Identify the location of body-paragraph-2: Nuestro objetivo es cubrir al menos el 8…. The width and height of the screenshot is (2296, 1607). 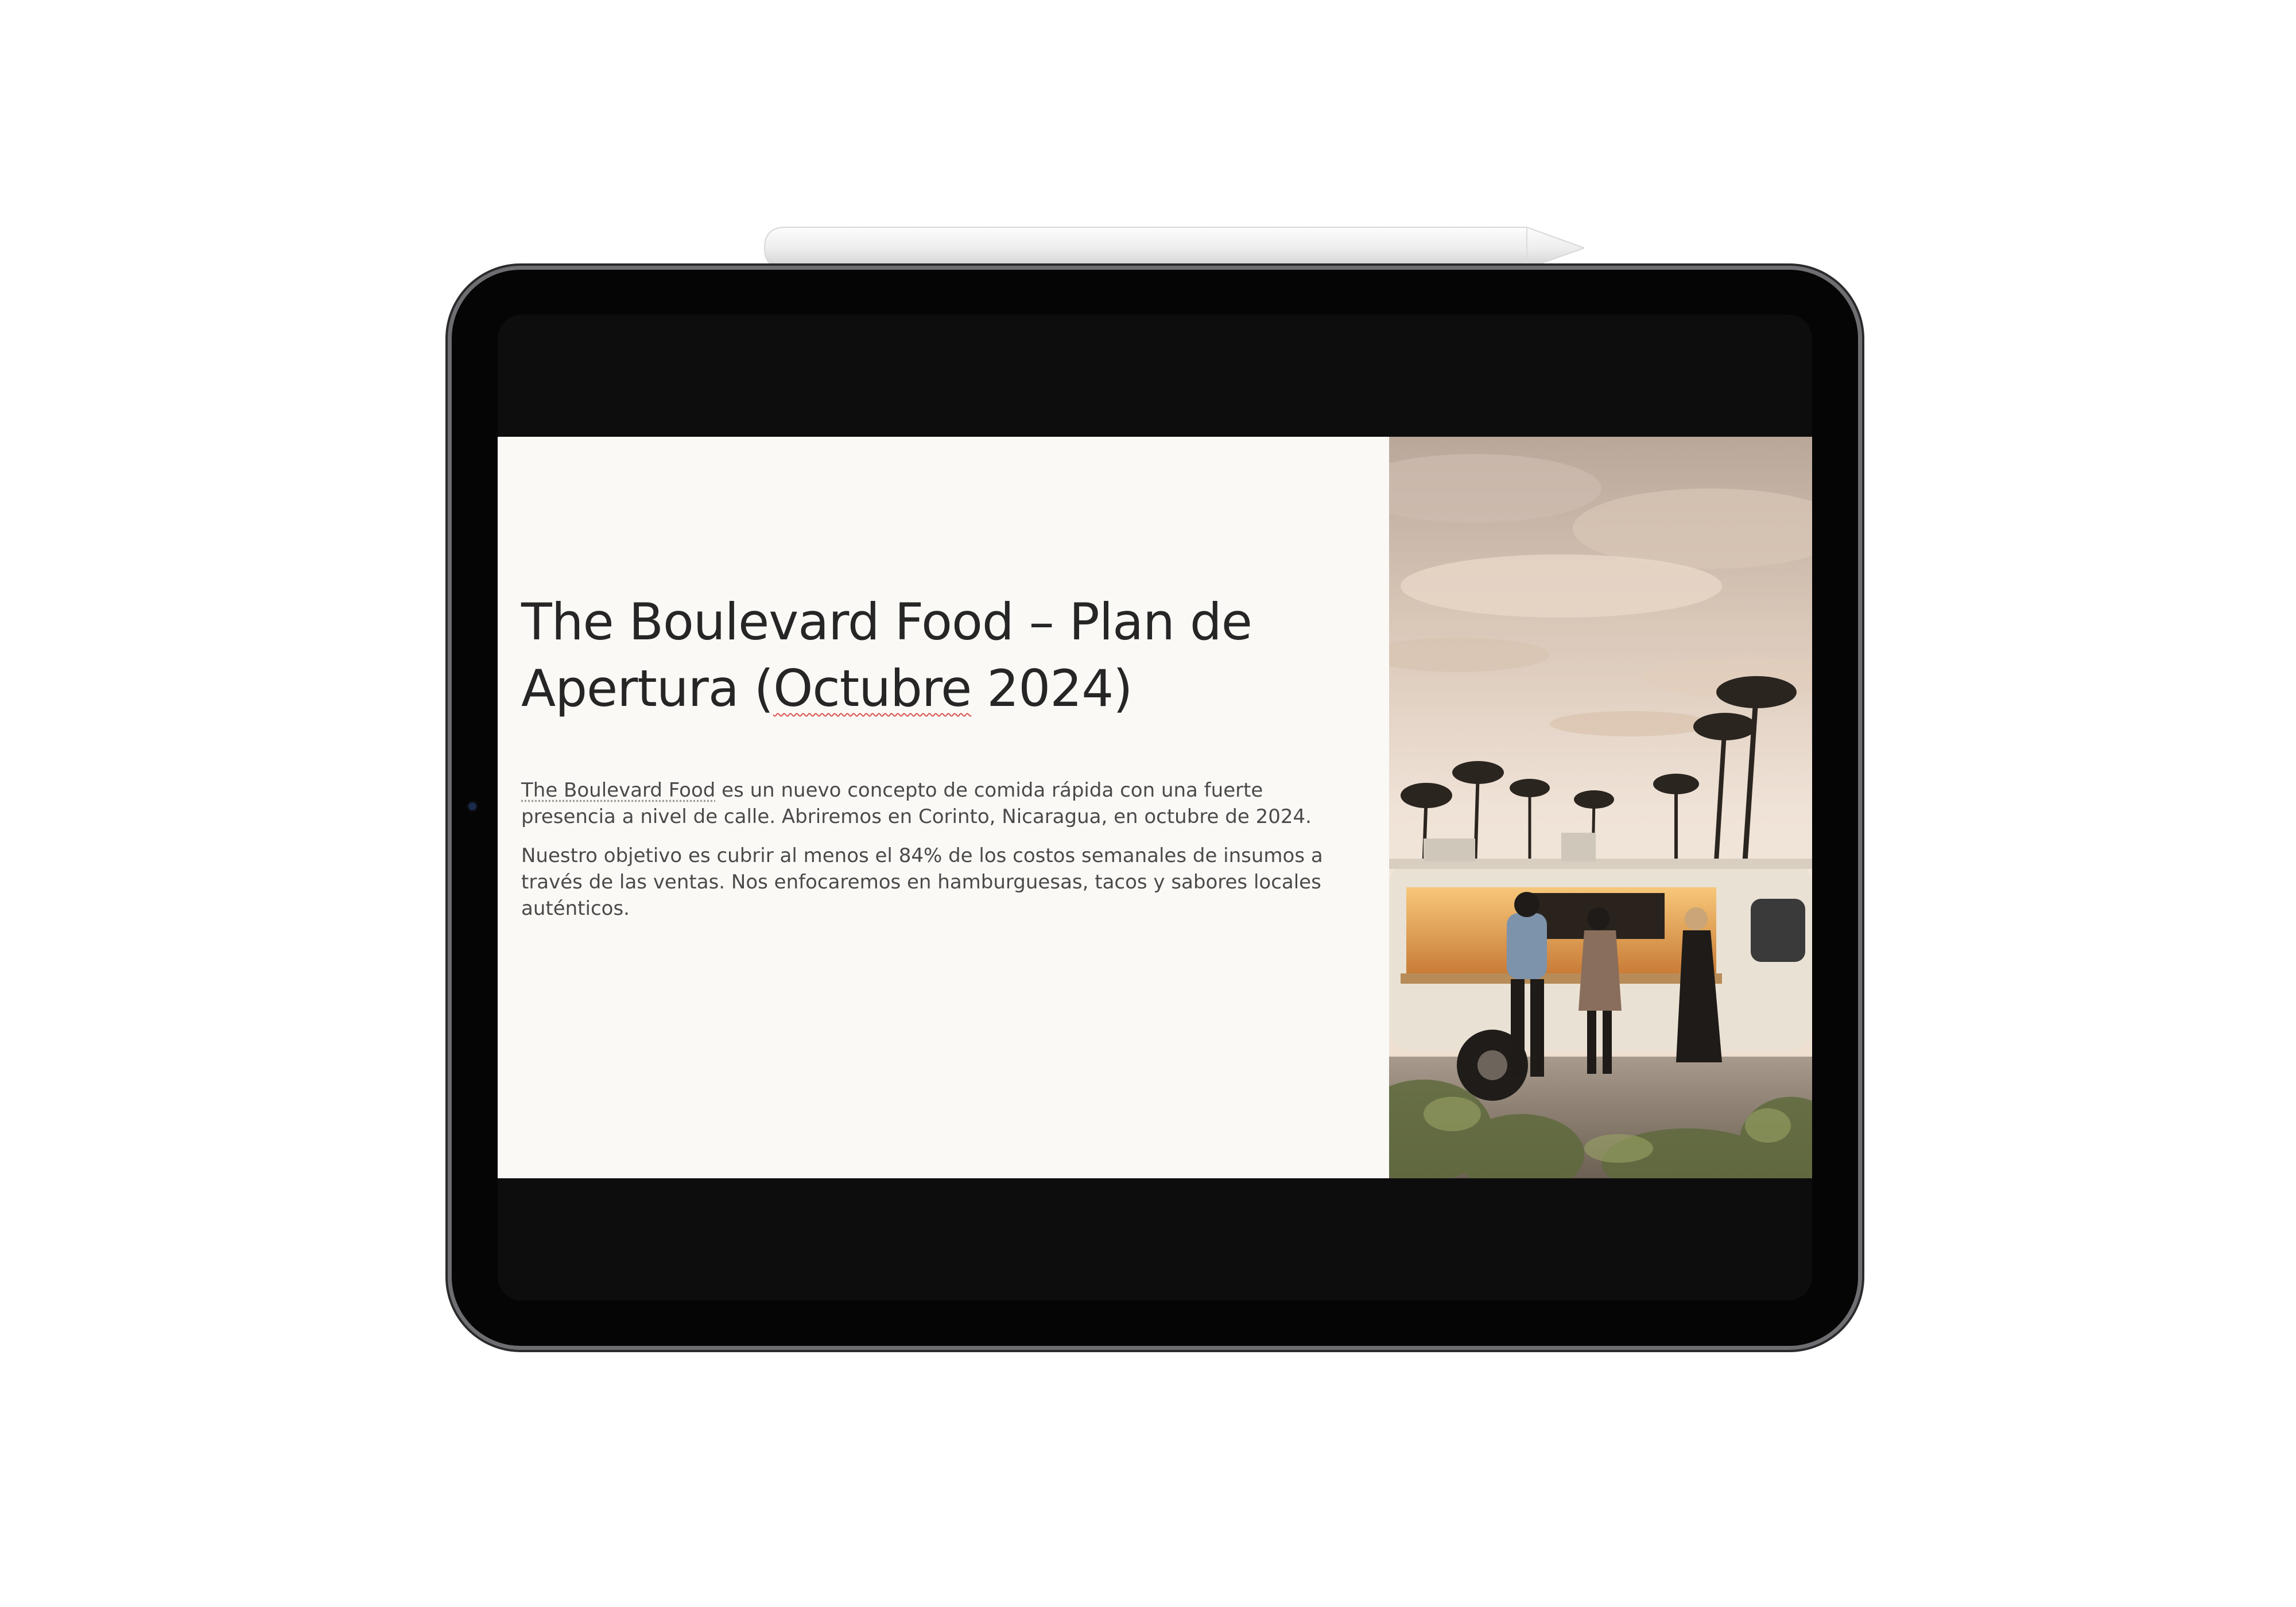
(922, 882).